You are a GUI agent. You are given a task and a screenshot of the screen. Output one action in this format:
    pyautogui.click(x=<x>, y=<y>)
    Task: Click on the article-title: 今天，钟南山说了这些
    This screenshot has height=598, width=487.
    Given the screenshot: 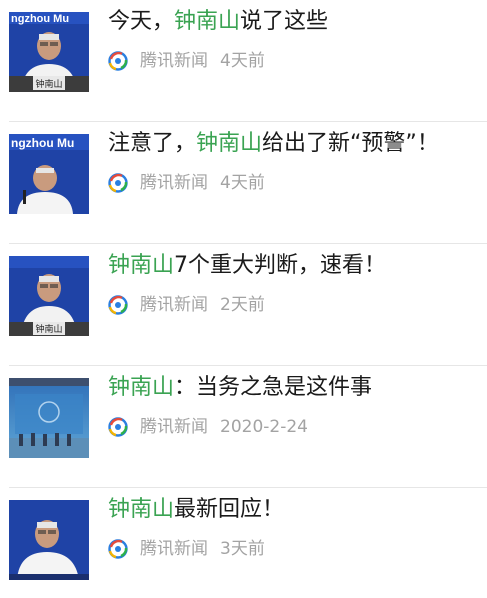 What is the action you would take?
    pyautogui.click(x=292, y=22)
    